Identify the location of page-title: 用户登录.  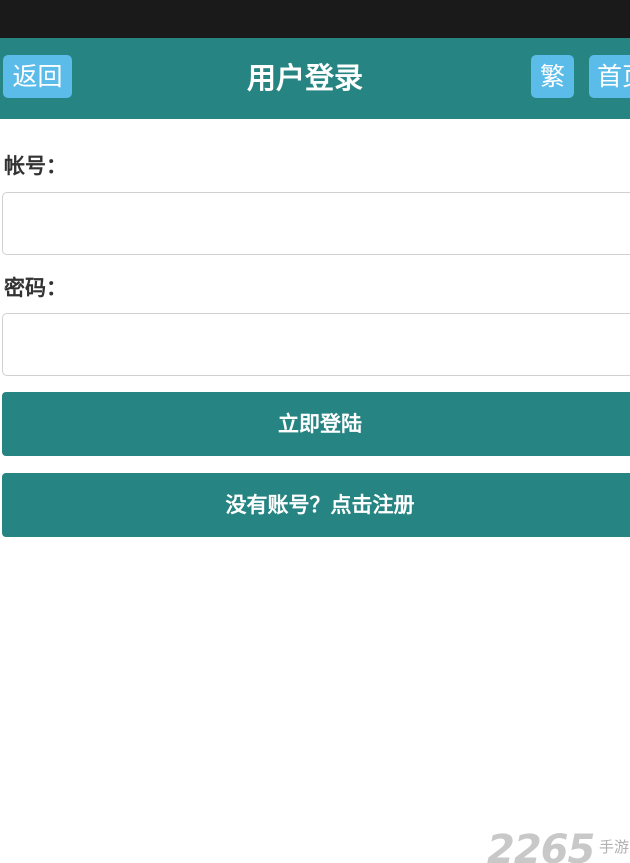
(304, 78).